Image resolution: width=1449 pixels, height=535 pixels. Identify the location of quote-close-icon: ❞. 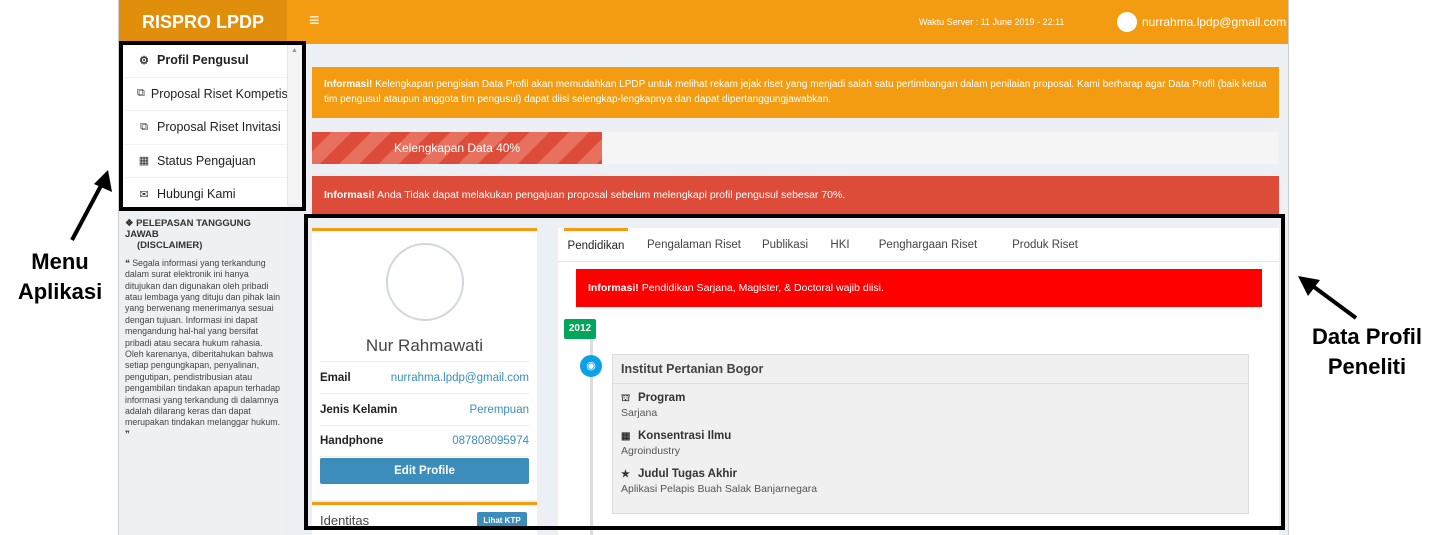
(127, 433).